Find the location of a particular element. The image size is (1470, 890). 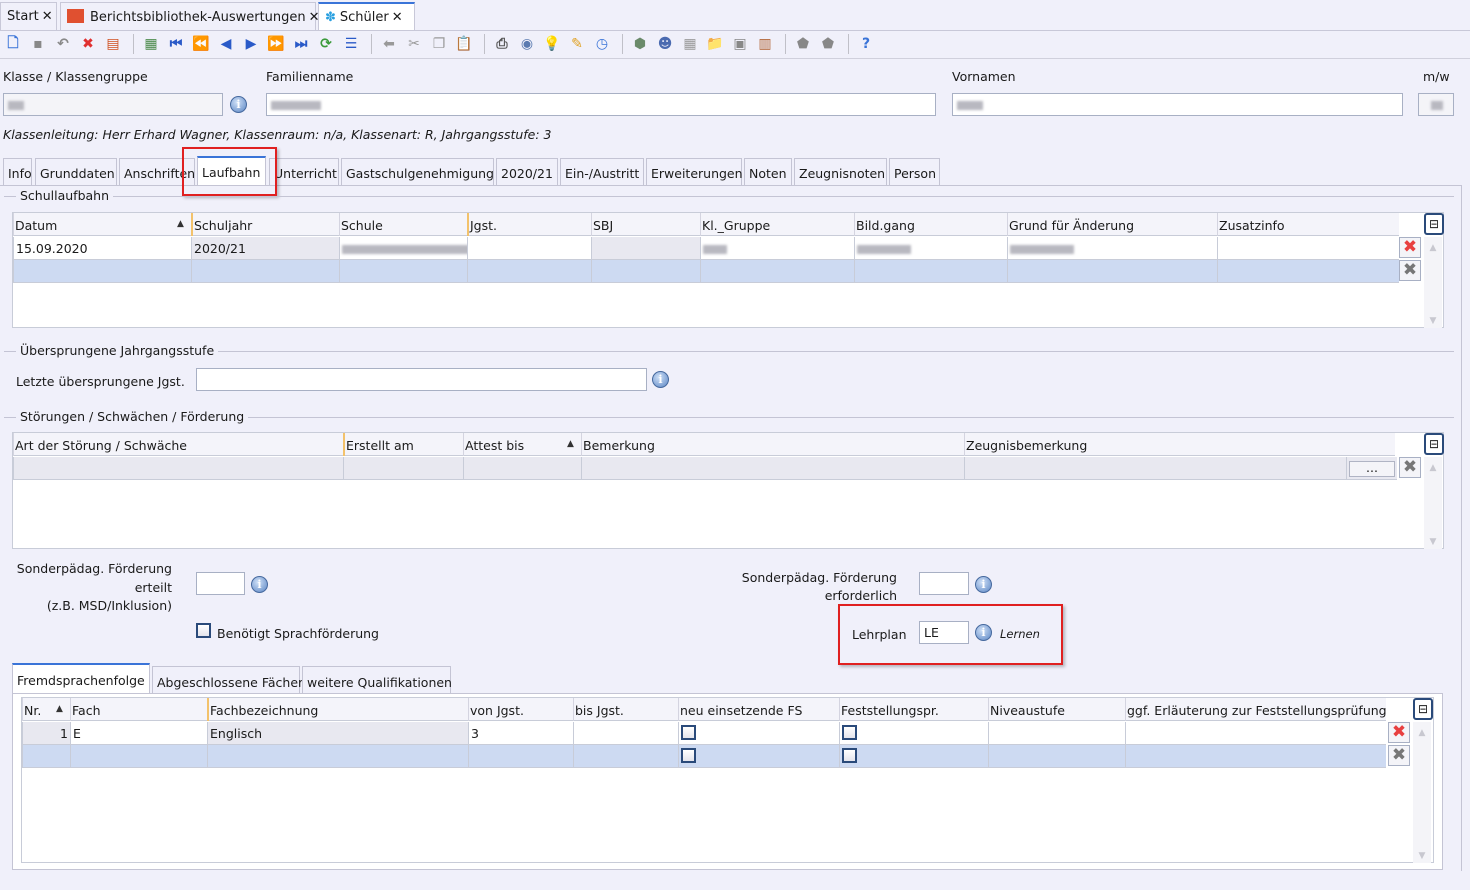

column-header: Schule is located at coordinates (403, 224).